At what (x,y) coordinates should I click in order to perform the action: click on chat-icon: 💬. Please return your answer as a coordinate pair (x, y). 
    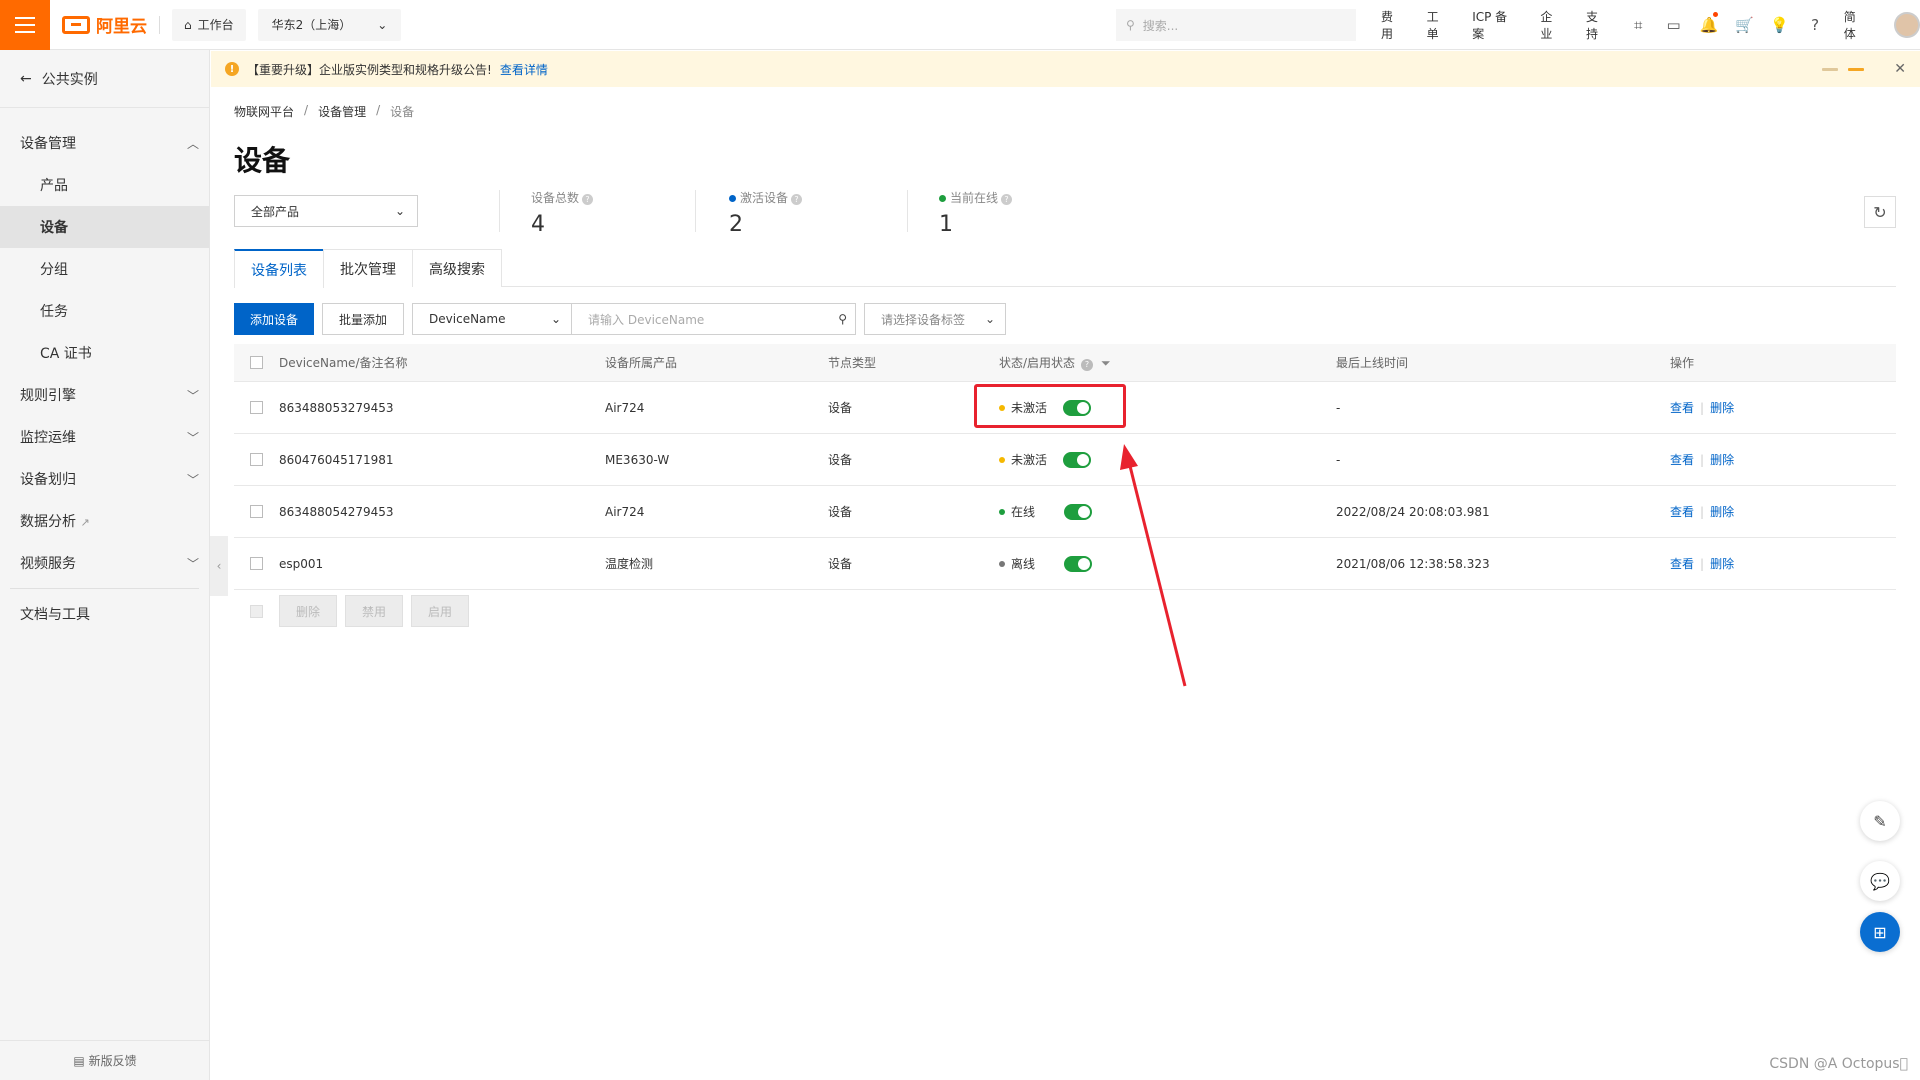
    Looking at the image, I should click on (1880, 881).